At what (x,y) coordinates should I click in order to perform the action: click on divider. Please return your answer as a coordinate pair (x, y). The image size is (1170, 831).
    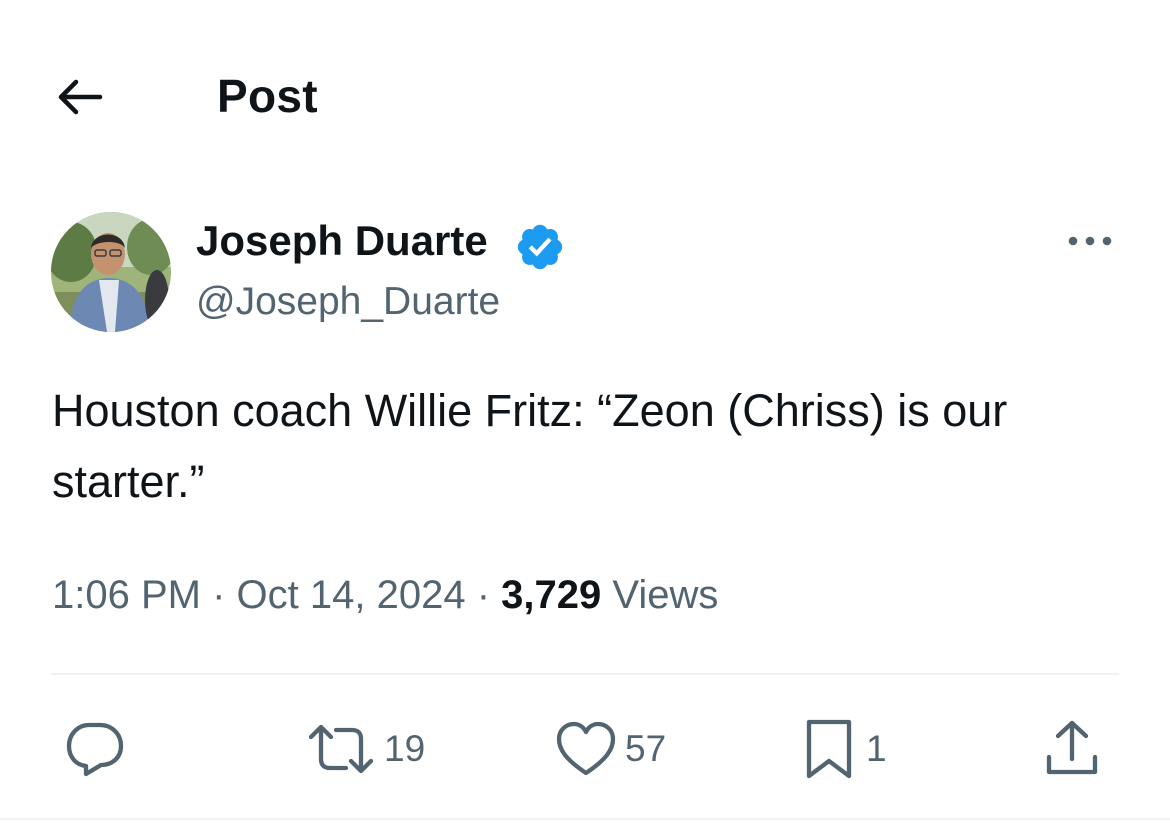
    Looking at the image, I should click on (585, 674).